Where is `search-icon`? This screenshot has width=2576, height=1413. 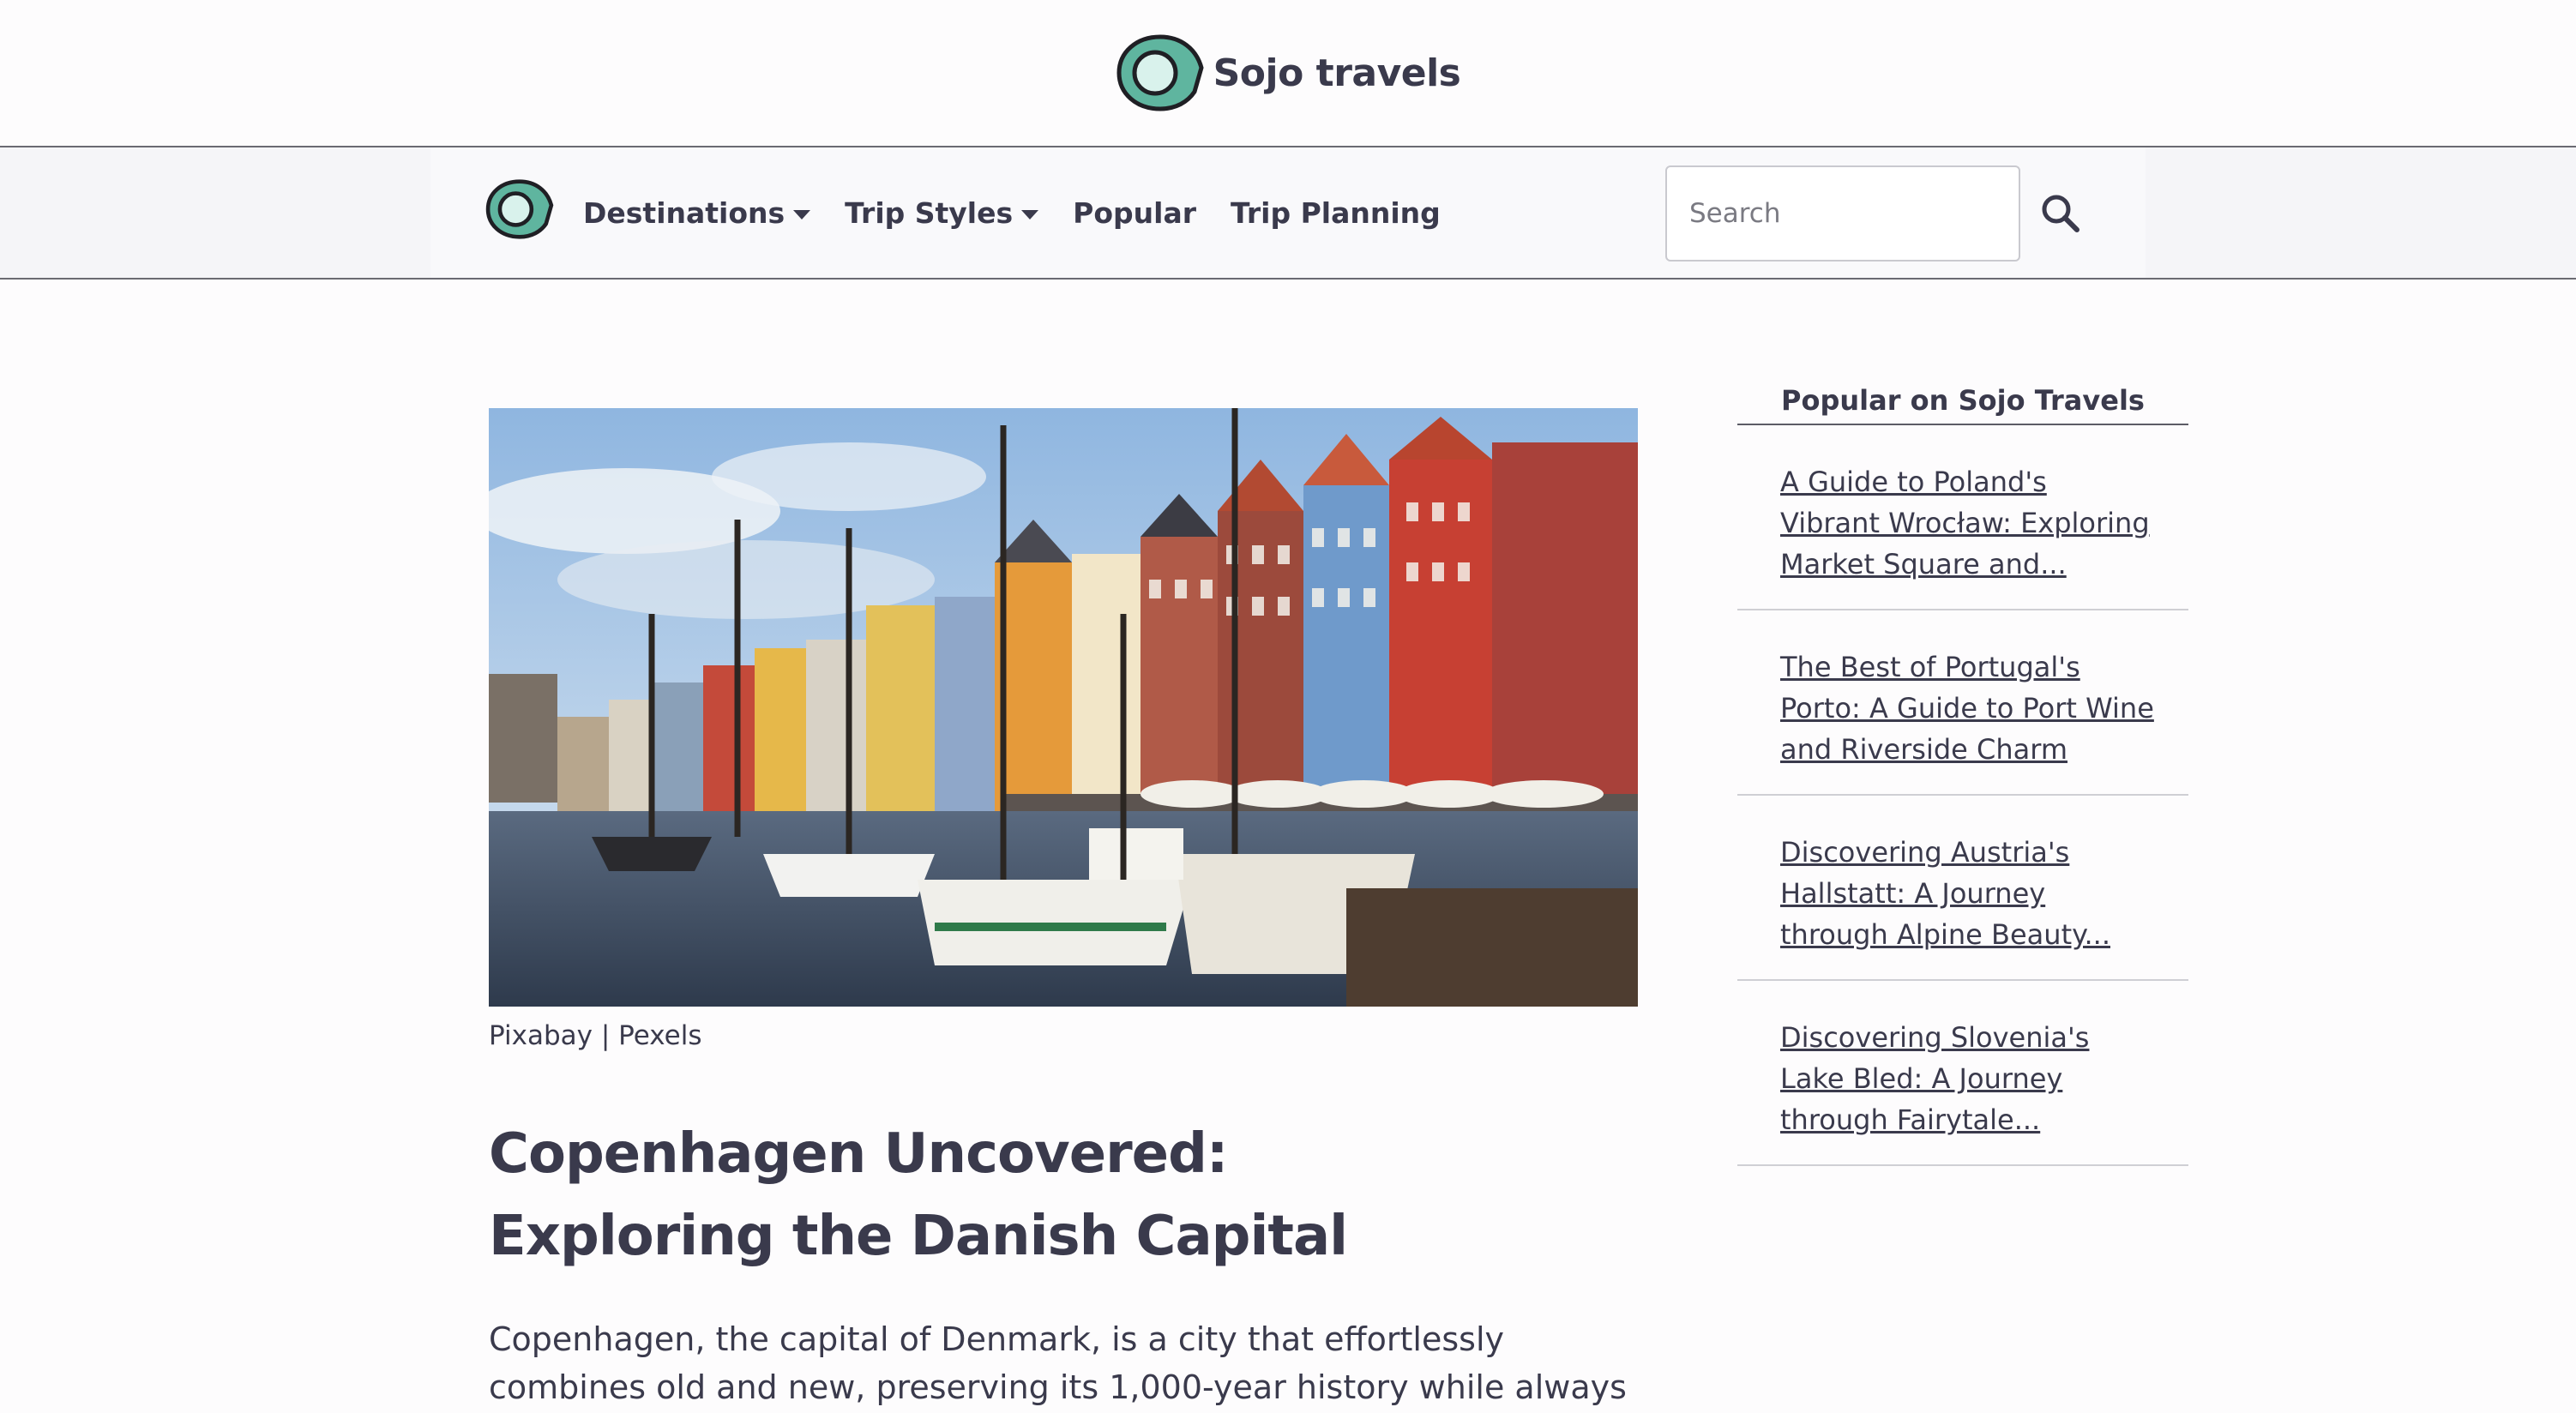 search-icon is located at coordinates (2060, 213).